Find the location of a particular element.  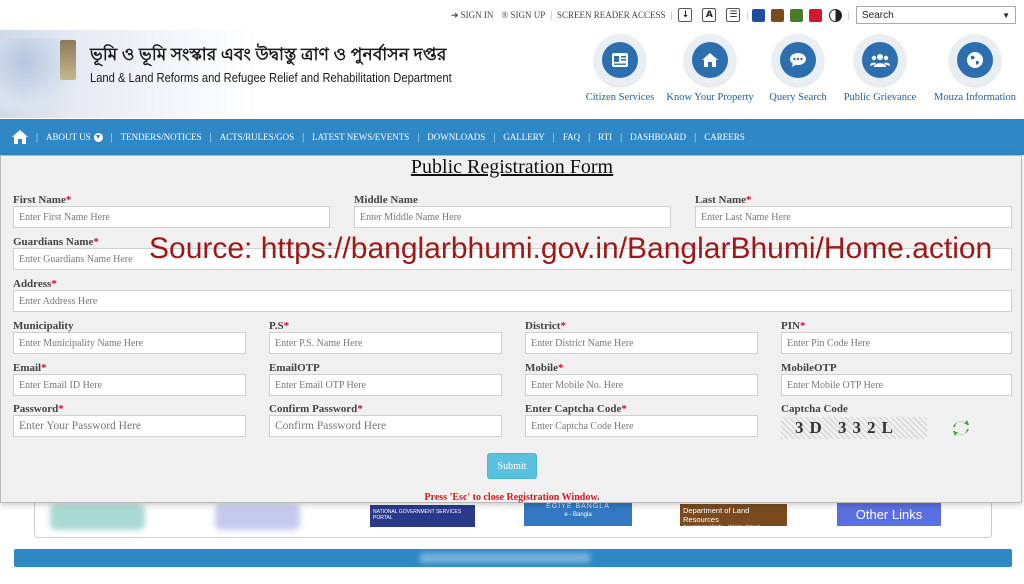

id-card-icon is located at coordinates (620, 60).